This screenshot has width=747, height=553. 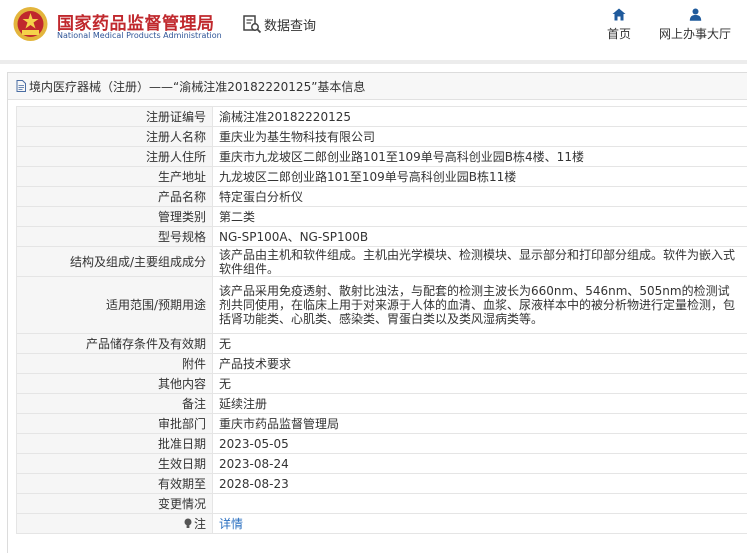 I want to click on panel-header: 境内医疗器械（注册）——“渝械注准20182220125”基本信息, so click(x=377, y=86).